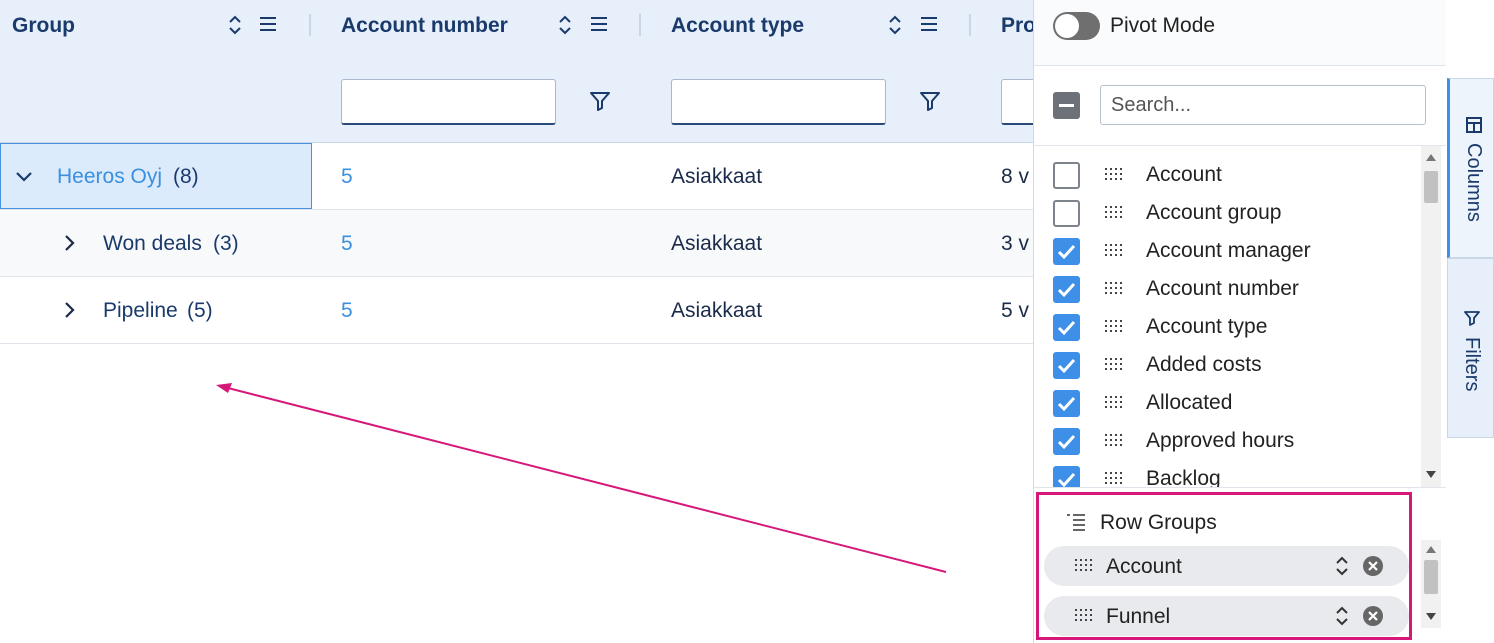  I want to click on column-item: Account type, so click(1228, 328).